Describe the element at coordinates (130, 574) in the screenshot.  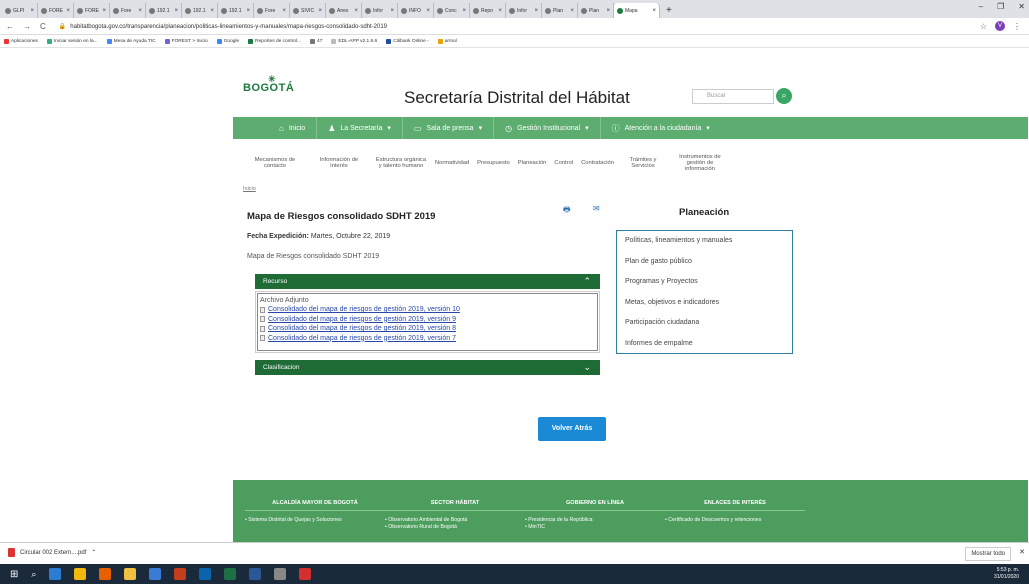
I see `explorer-icon` at that location.